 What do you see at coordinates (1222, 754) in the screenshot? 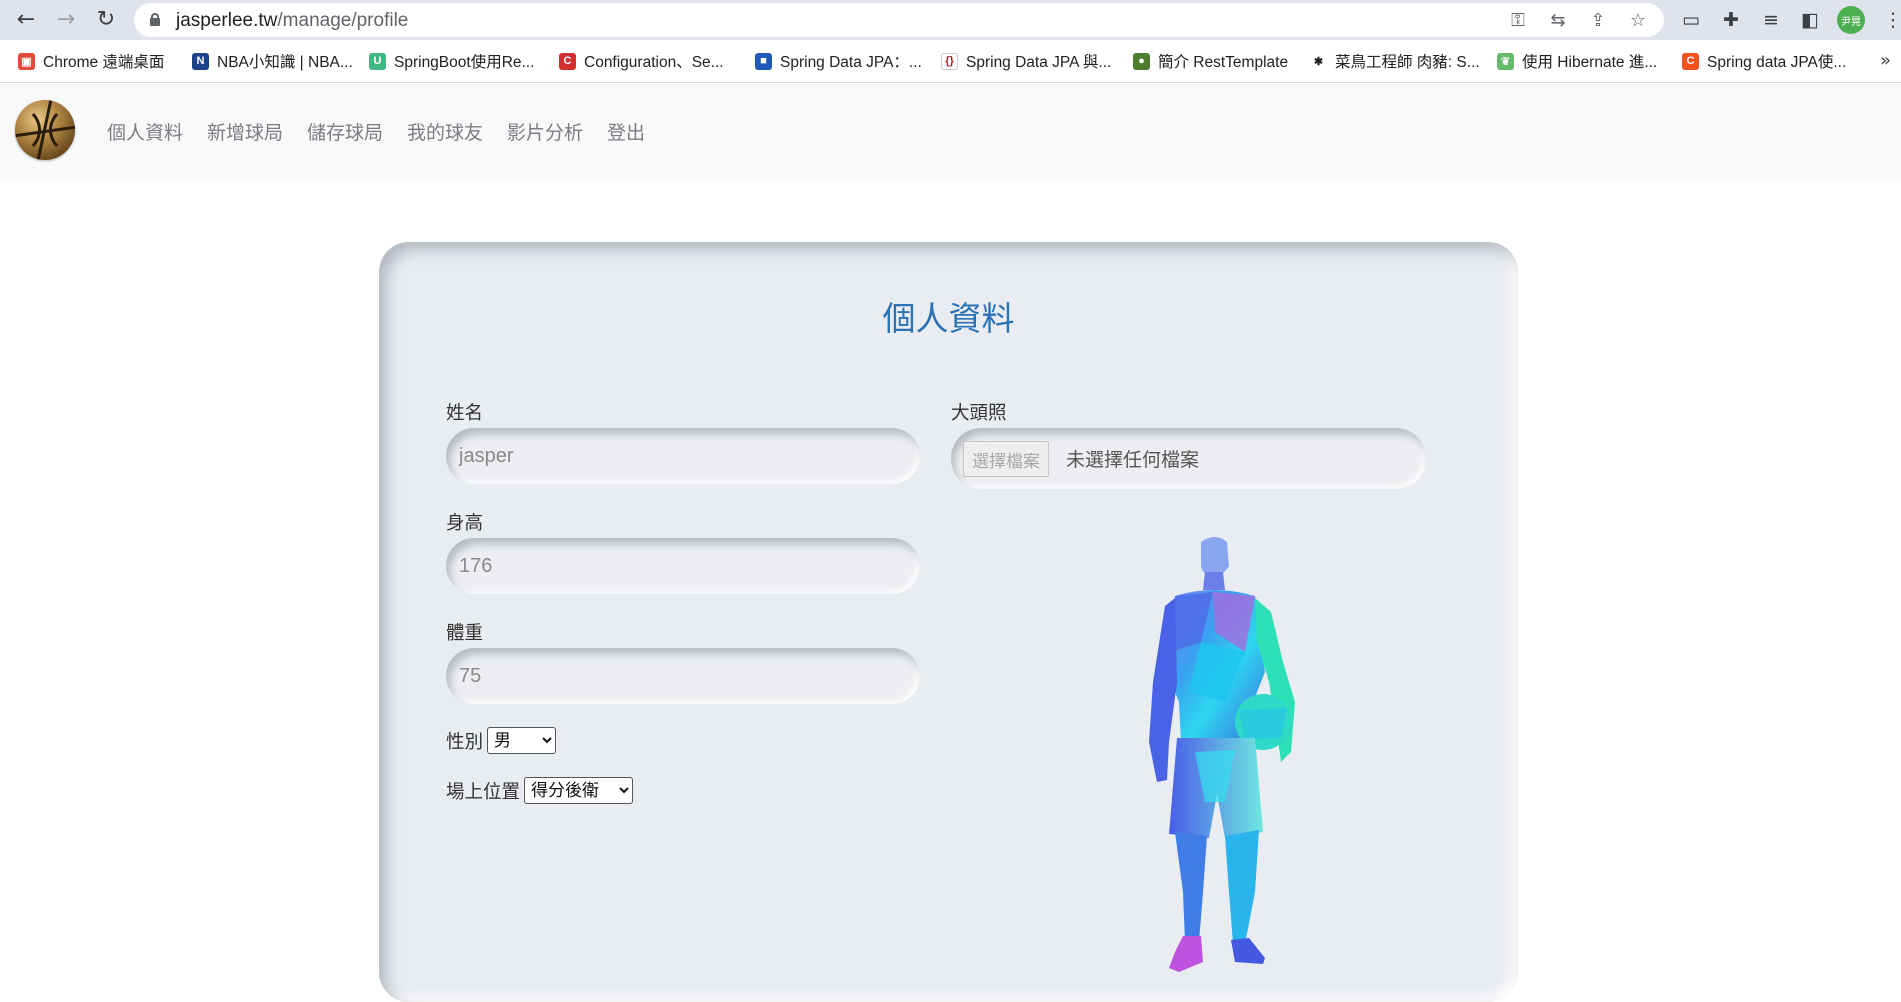
I see `player-silhouette-image` at bounding box center [1222, 754].